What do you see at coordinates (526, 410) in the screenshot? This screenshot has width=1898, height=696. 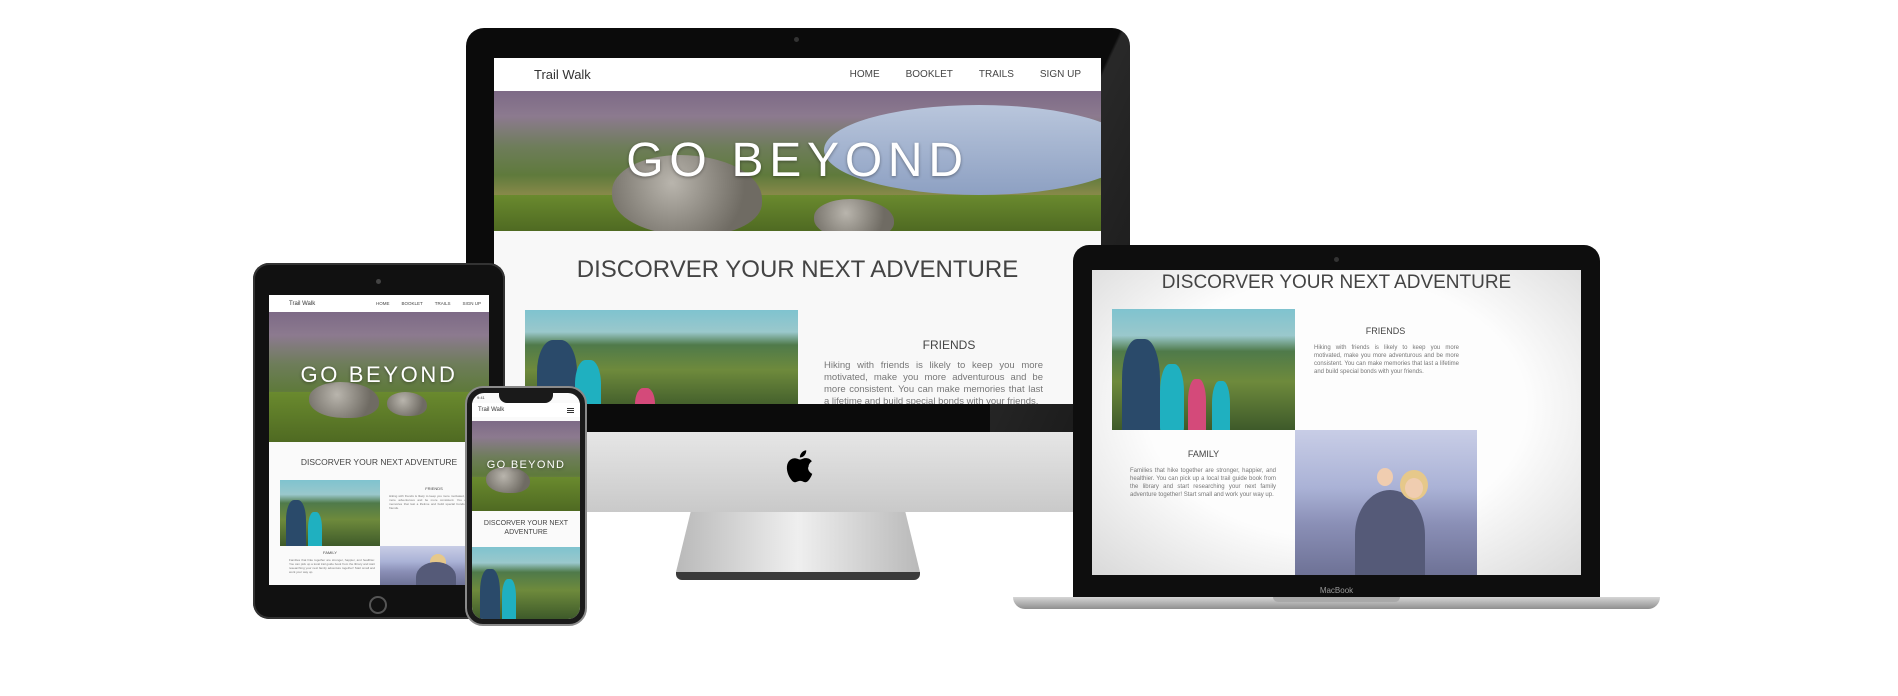 I see `navbar: Trail Walk` at bounding box center [526, 410].